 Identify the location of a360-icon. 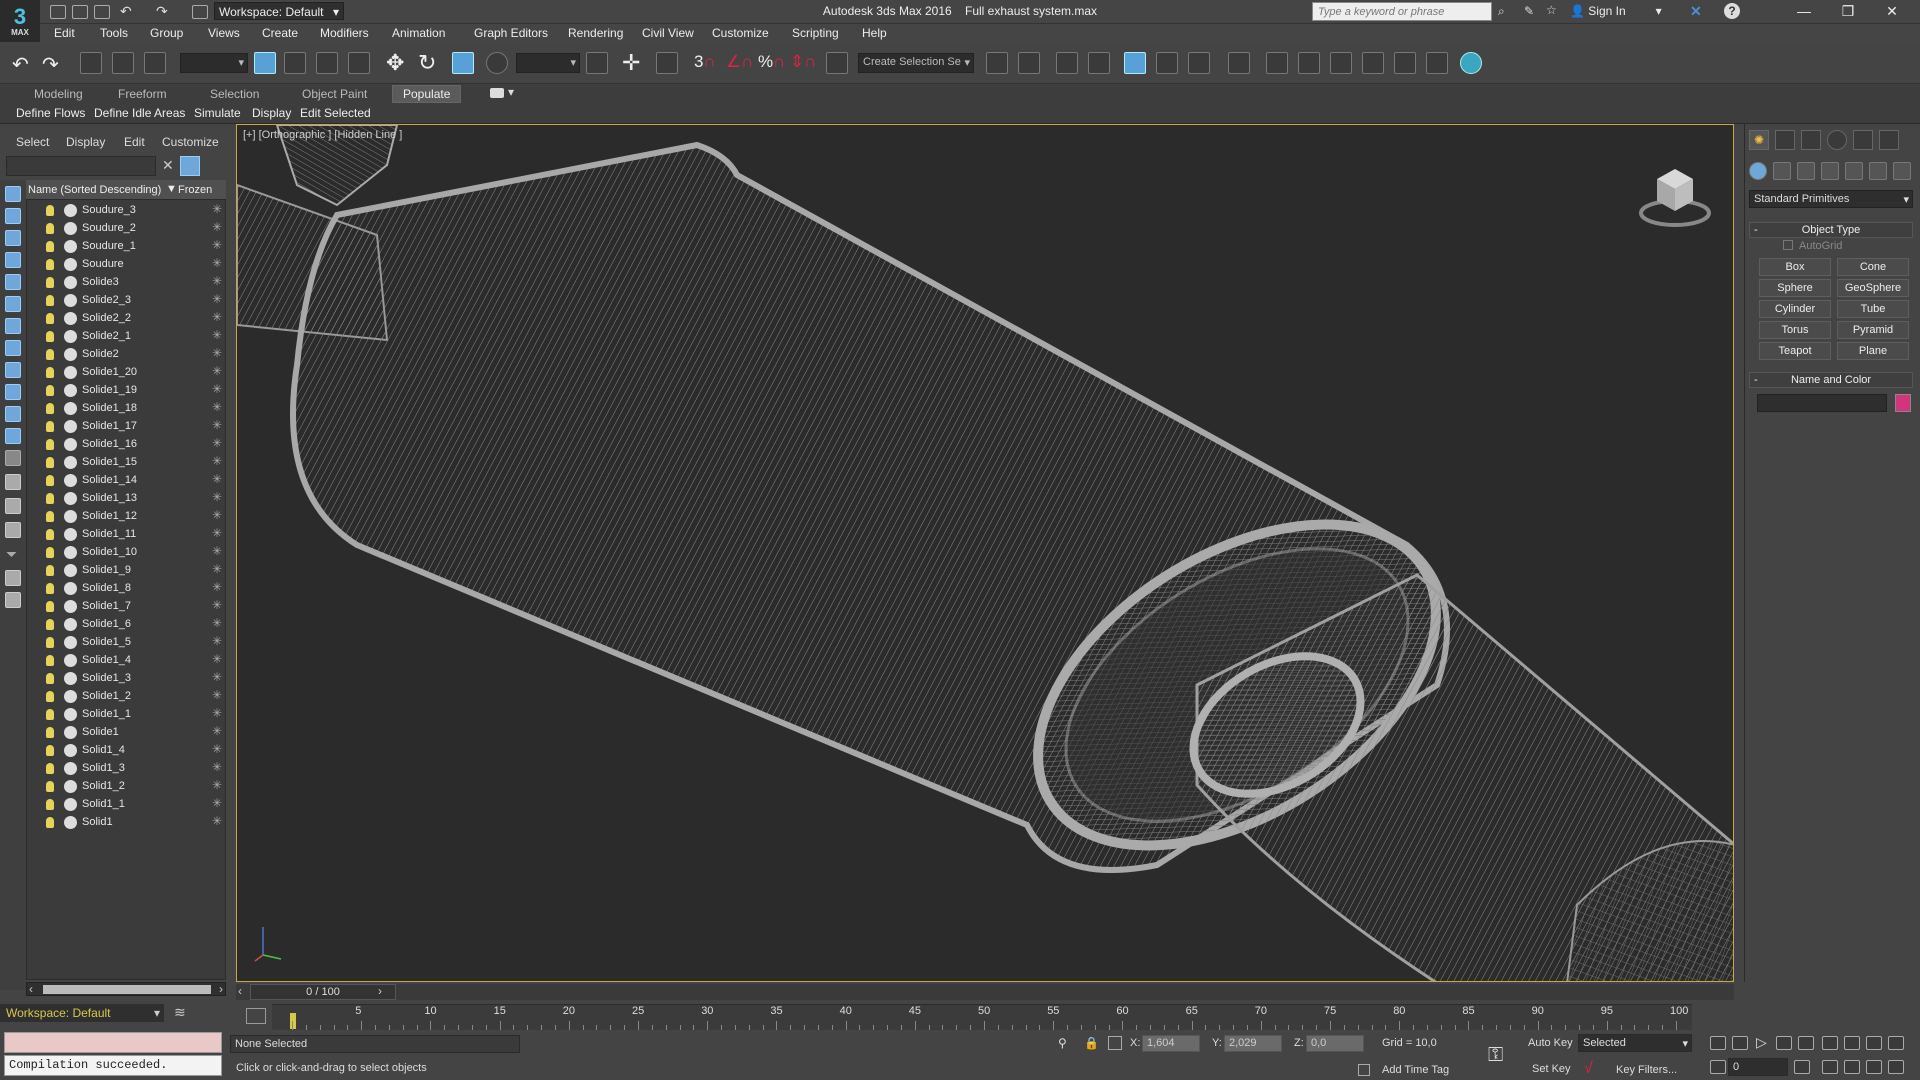
(1471, 63).